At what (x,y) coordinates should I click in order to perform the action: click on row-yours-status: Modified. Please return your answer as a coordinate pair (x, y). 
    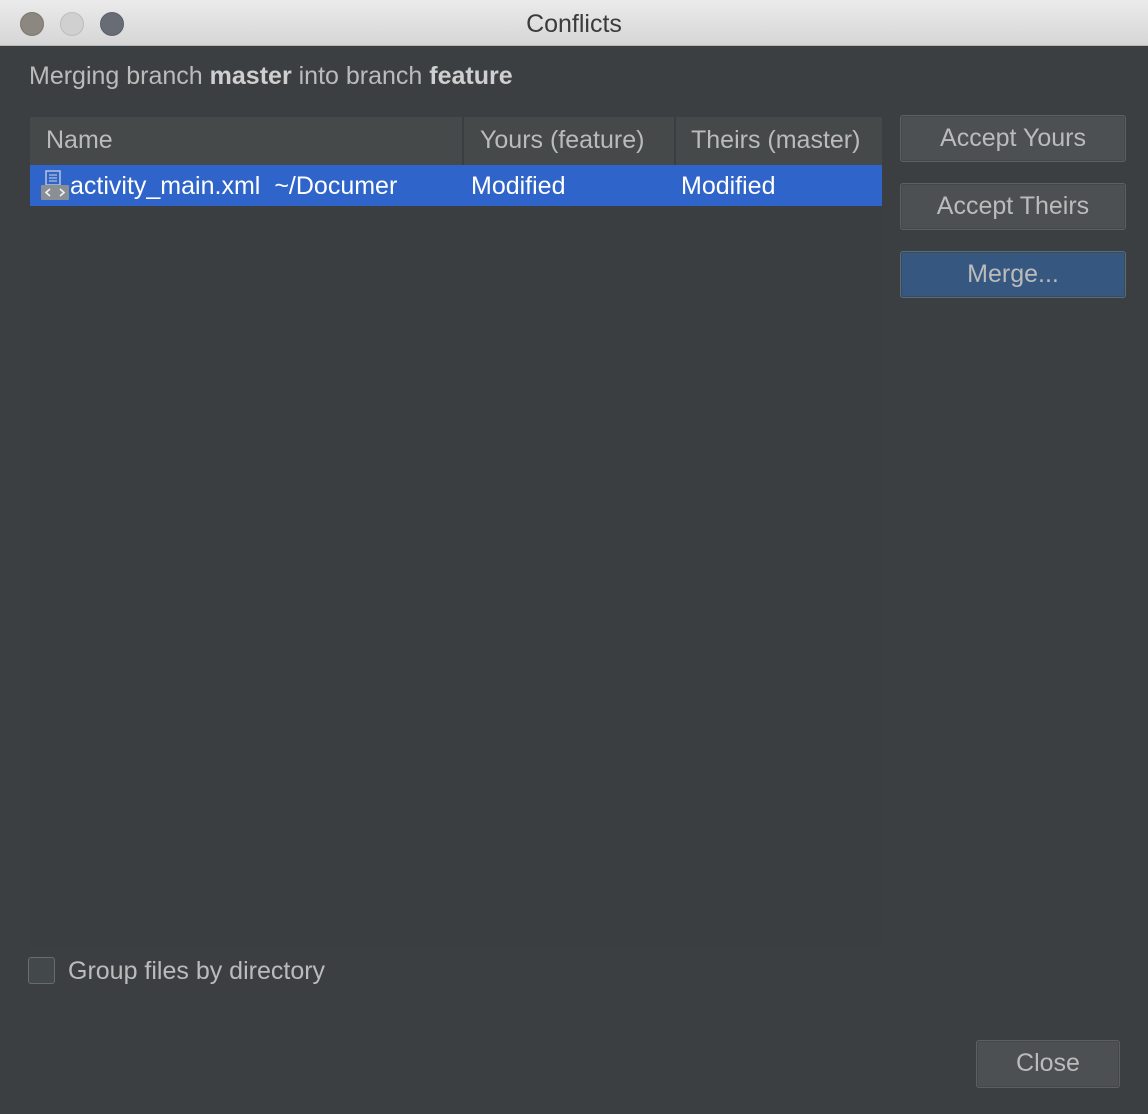
    Looking at the image, I should click on (518, 186).